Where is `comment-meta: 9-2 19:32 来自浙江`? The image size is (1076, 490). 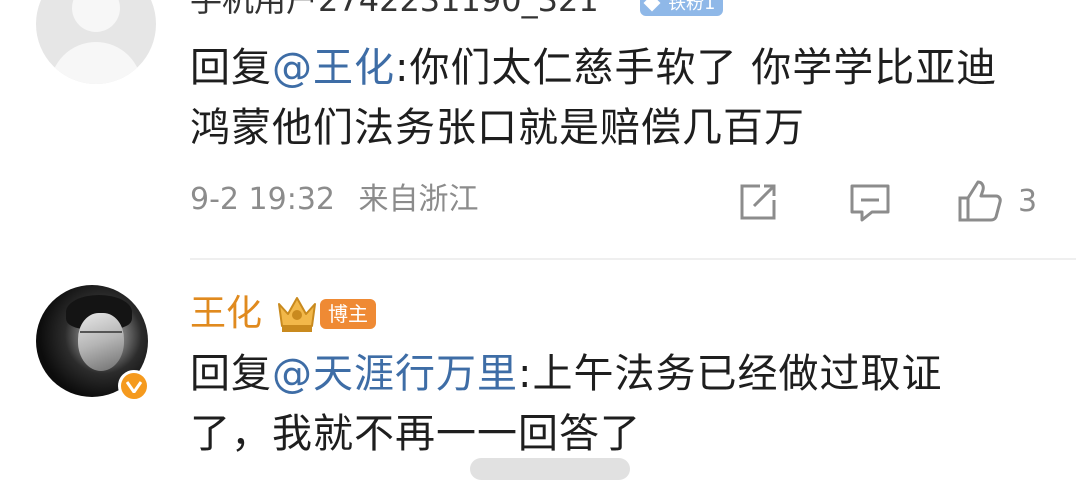 comment-meta: 9-2 19:32 来自浙江 is located at coordinates (334, 200).